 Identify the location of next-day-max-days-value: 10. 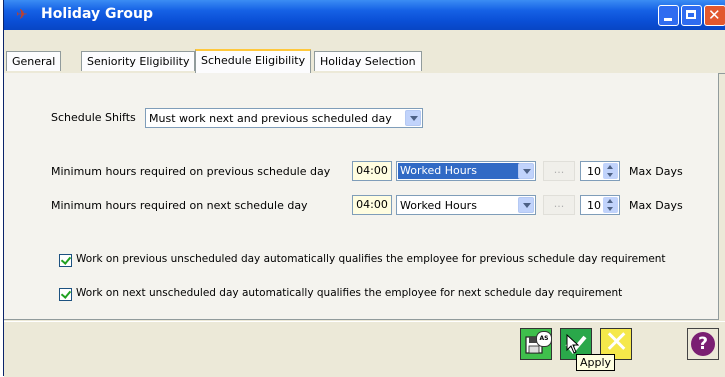
(594, 205).